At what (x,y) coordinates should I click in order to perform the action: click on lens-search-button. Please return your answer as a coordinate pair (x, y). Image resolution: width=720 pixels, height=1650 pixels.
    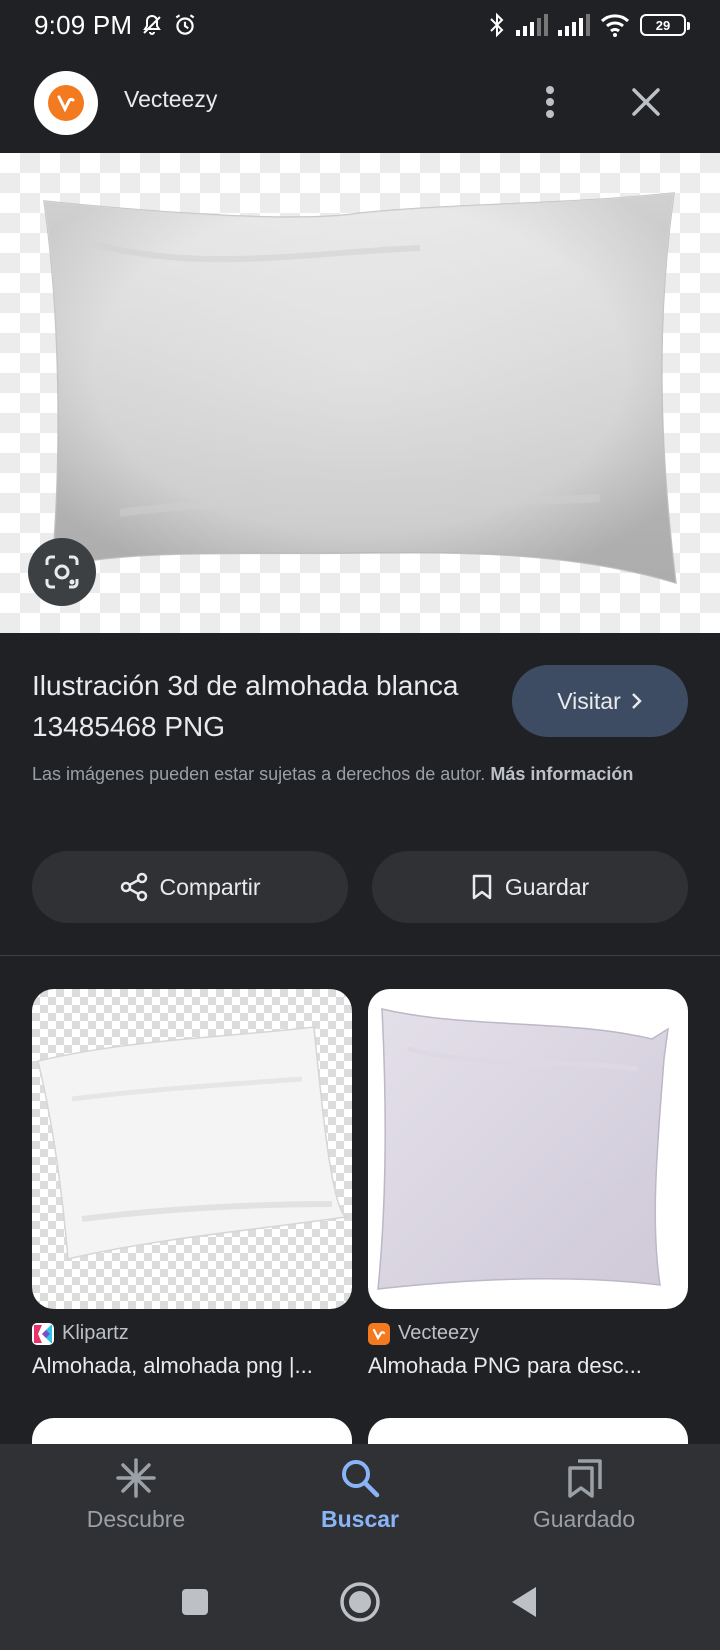
    Looking at the image, I should click on (62, 572).